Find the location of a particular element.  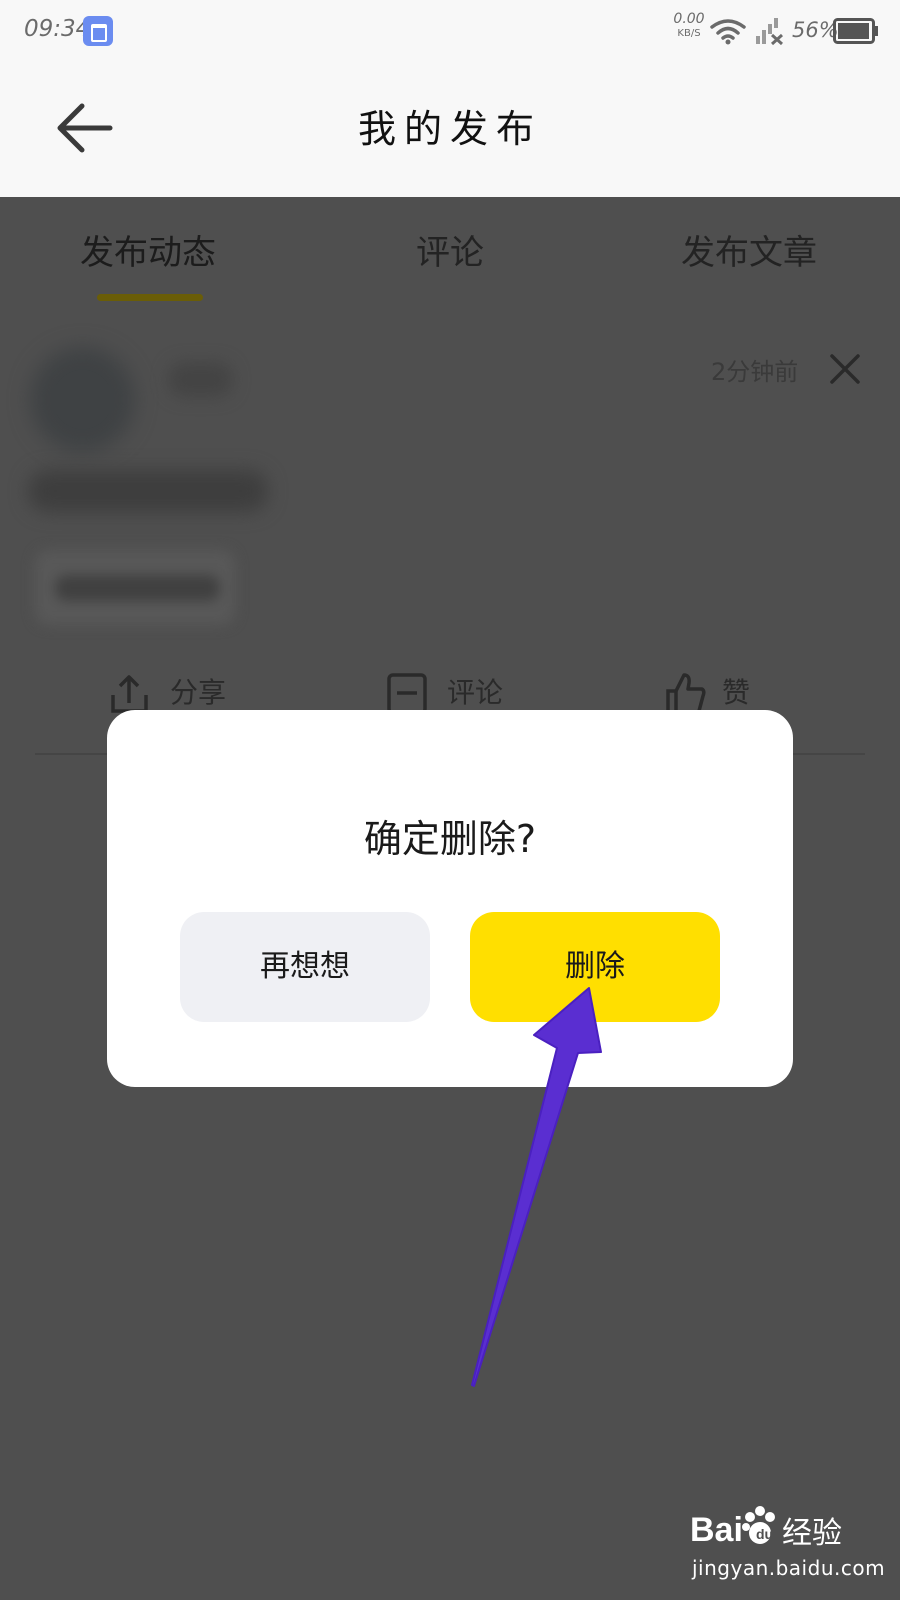

thumbs-up-icon is located at coordinates (686, 694).